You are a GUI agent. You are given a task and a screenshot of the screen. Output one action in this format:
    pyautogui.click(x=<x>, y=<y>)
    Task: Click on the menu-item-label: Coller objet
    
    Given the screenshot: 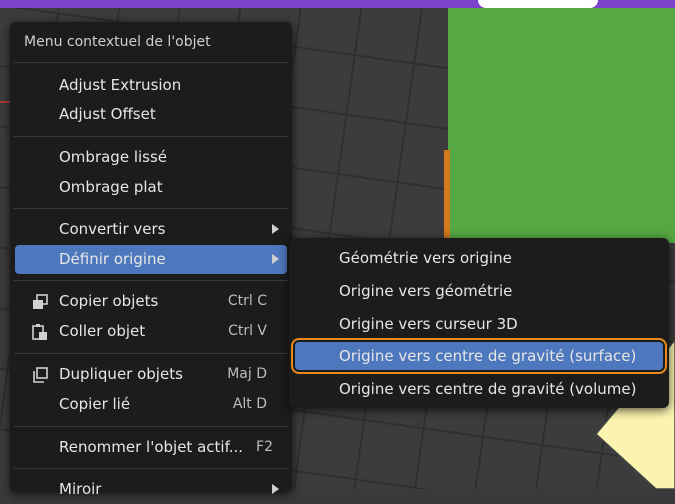 What is the action you would take?
    pyautogui.click(x=102, y=331)
    